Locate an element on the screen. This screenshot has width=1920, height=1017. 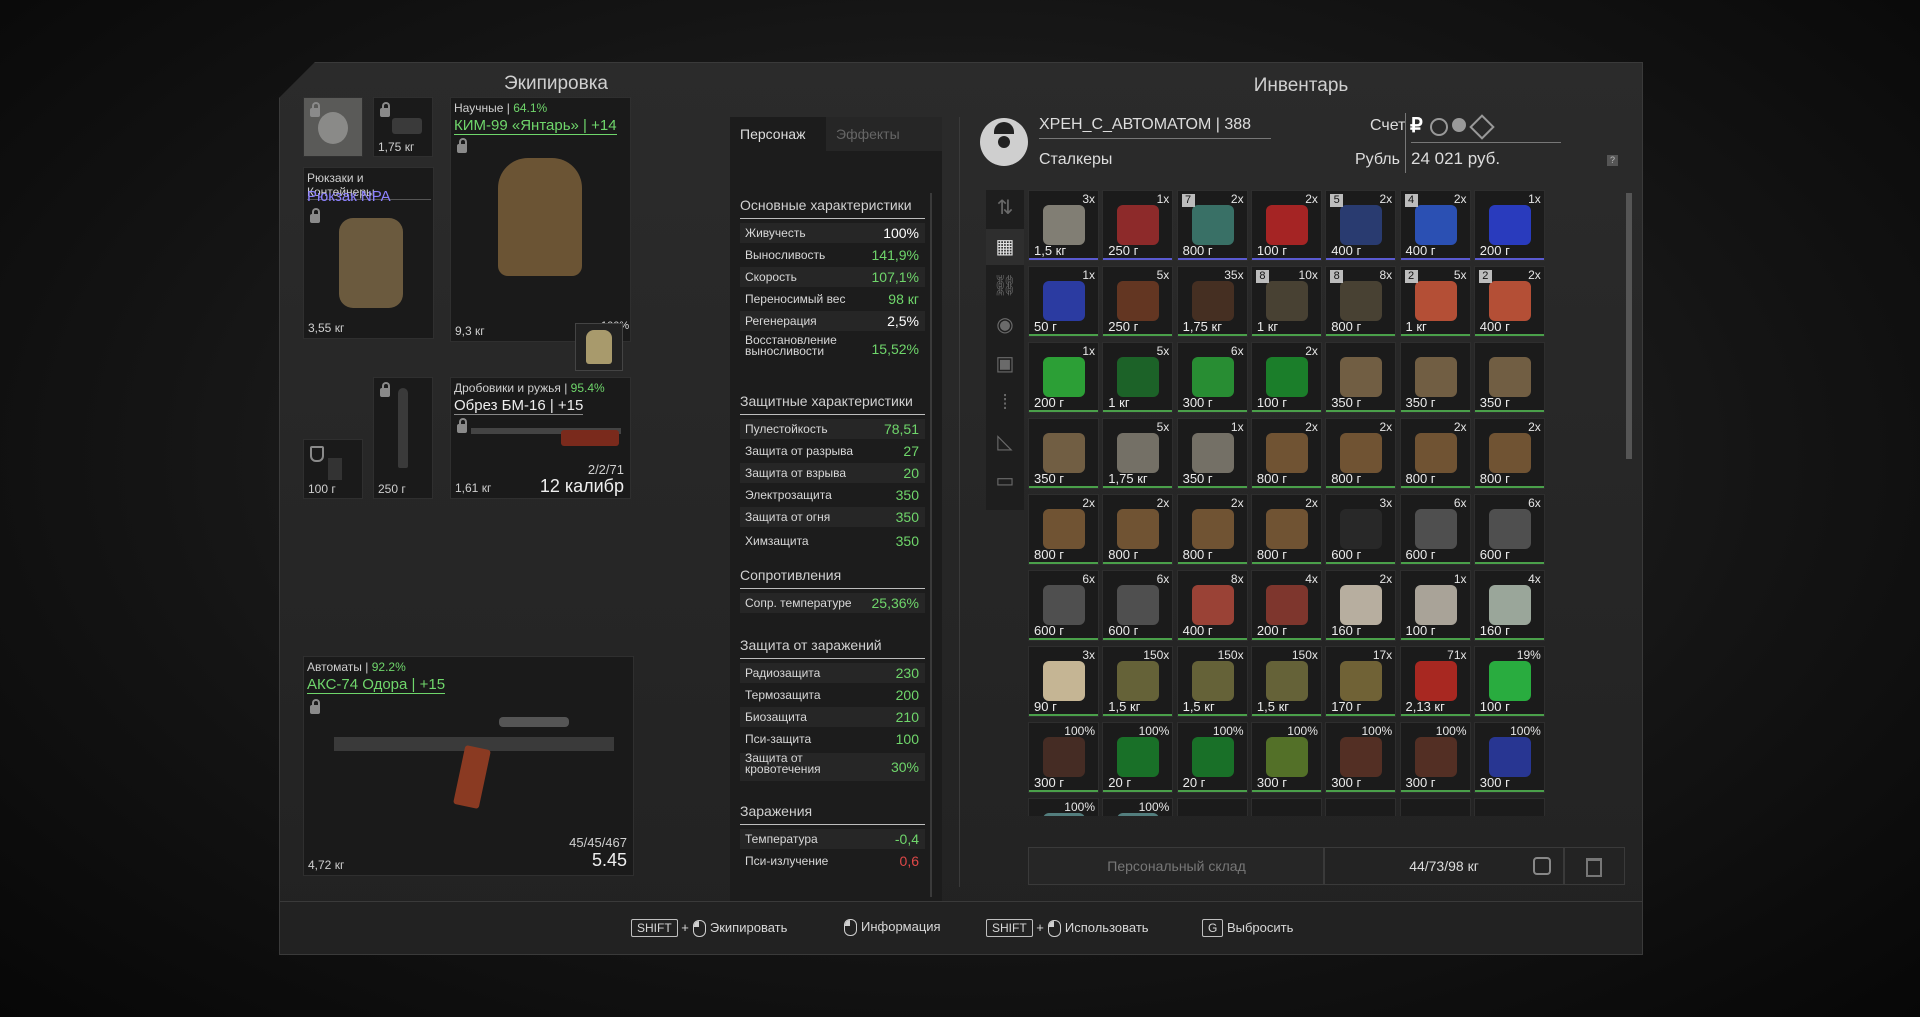
inventory-item: 8 8x 800 г is located at coordinates (1361, 301).